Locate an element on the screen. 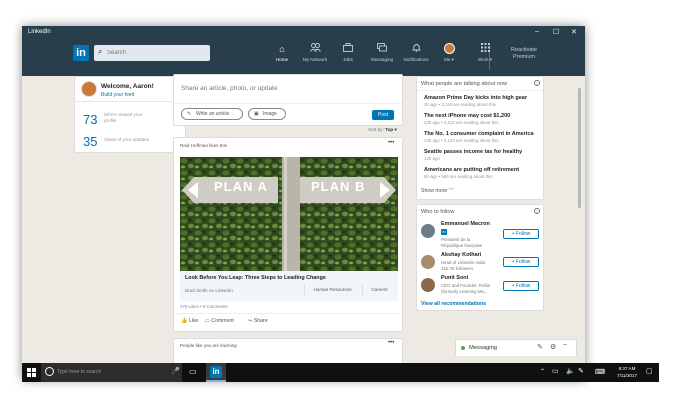  search-box: ⌕ is located at coordinates (152, 53).